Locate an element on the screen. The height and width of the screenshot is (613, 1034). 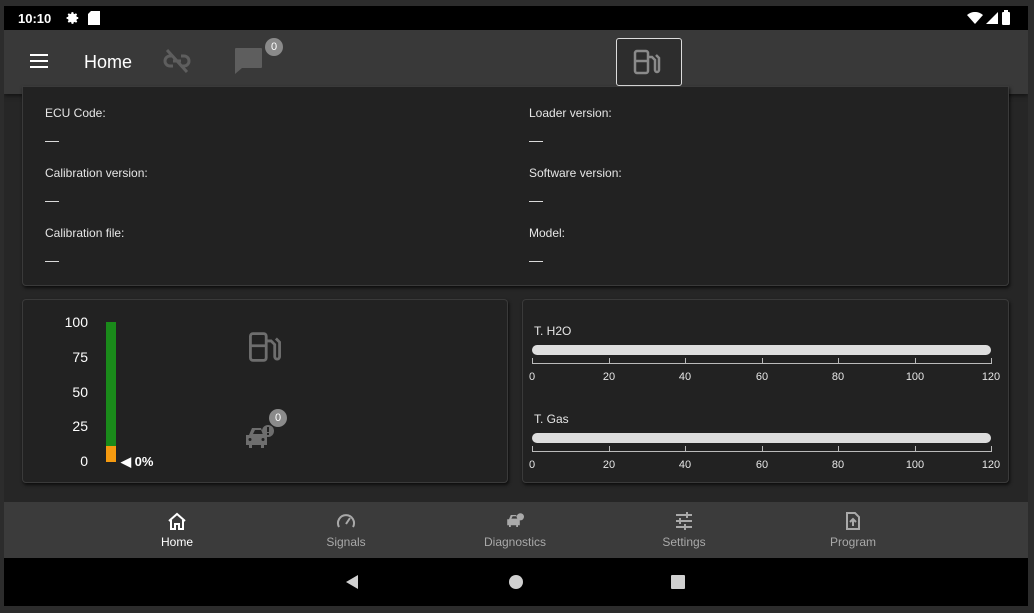
nav-settings: Settings is located at coordinates (684, 530).